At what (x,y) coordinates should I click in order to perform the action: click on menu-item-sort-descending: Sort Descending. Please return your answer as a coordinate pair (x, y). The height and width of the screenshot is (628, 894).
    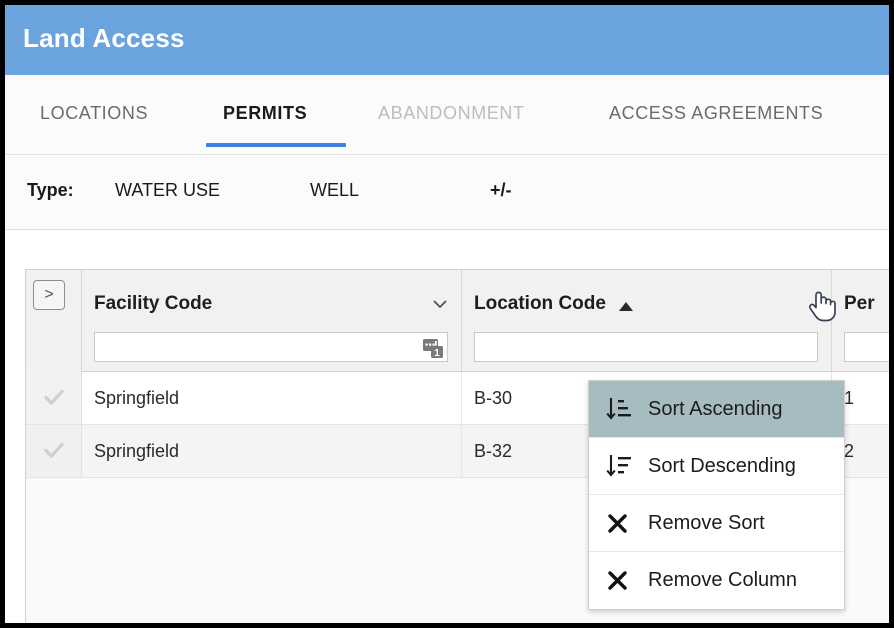
    Looking at the image, I should click on (716, 466).